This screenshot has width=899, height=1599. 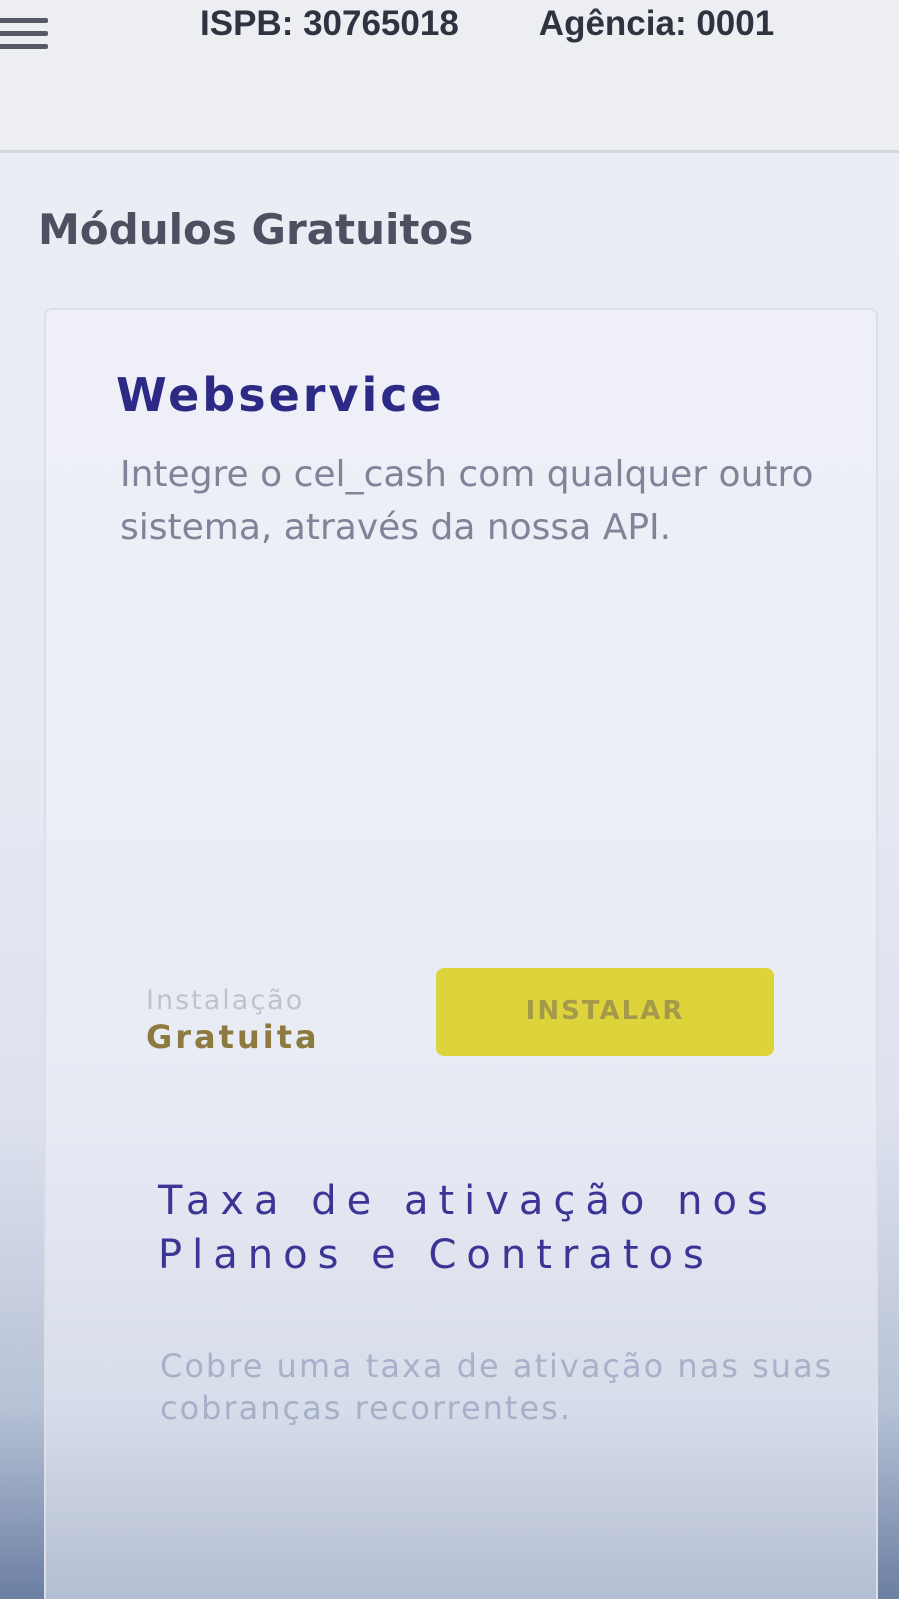 I want to click on module-title-webservice: Webservice, so click(x=280, y=395).